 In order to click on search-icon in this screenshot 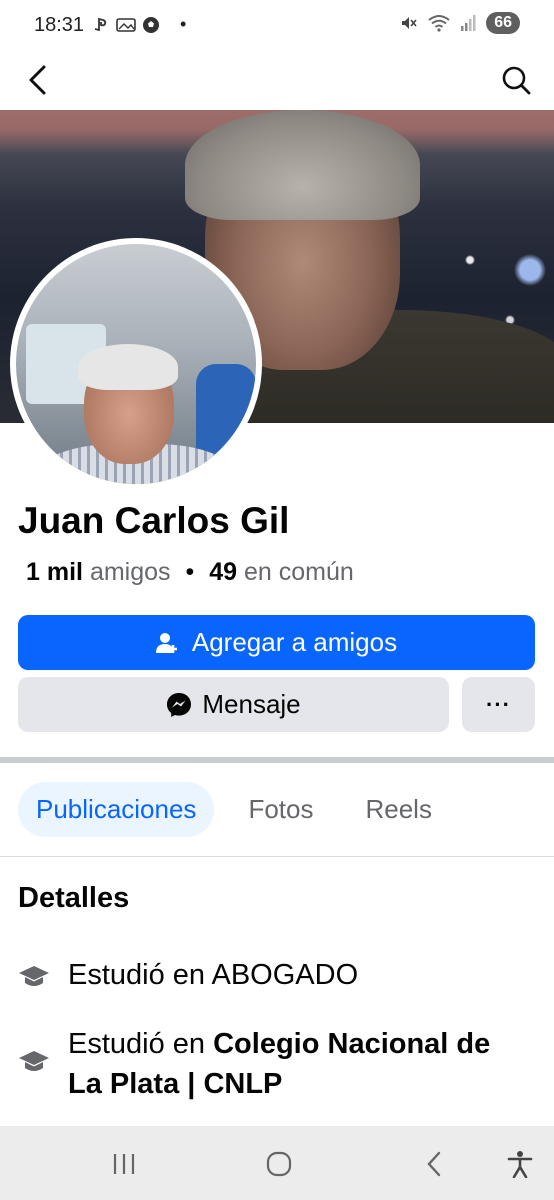, I will do `click(516, 80)`.